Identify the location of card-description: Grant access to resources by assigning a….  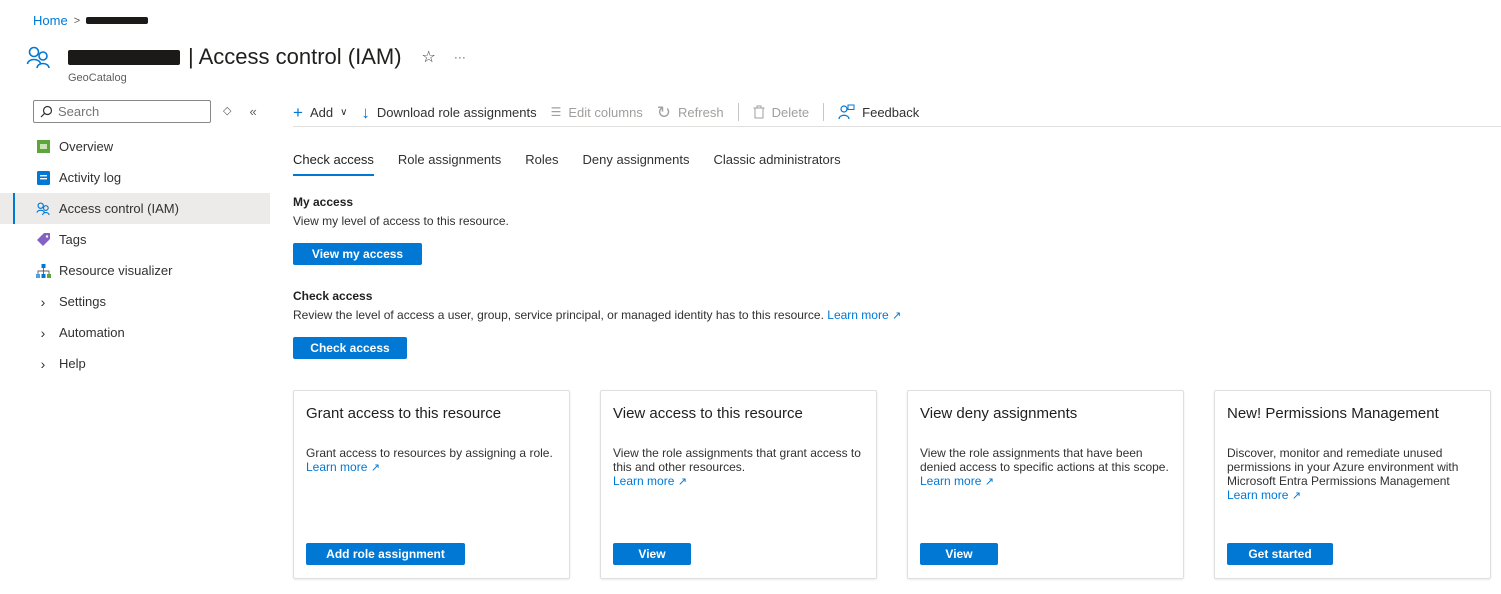
(429, 453).